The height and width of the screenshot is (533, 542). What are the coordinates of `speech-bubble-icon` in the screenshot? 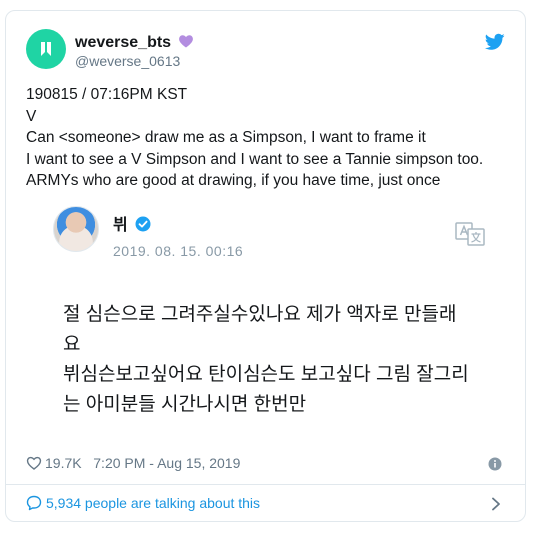 It's located at (34, 503).